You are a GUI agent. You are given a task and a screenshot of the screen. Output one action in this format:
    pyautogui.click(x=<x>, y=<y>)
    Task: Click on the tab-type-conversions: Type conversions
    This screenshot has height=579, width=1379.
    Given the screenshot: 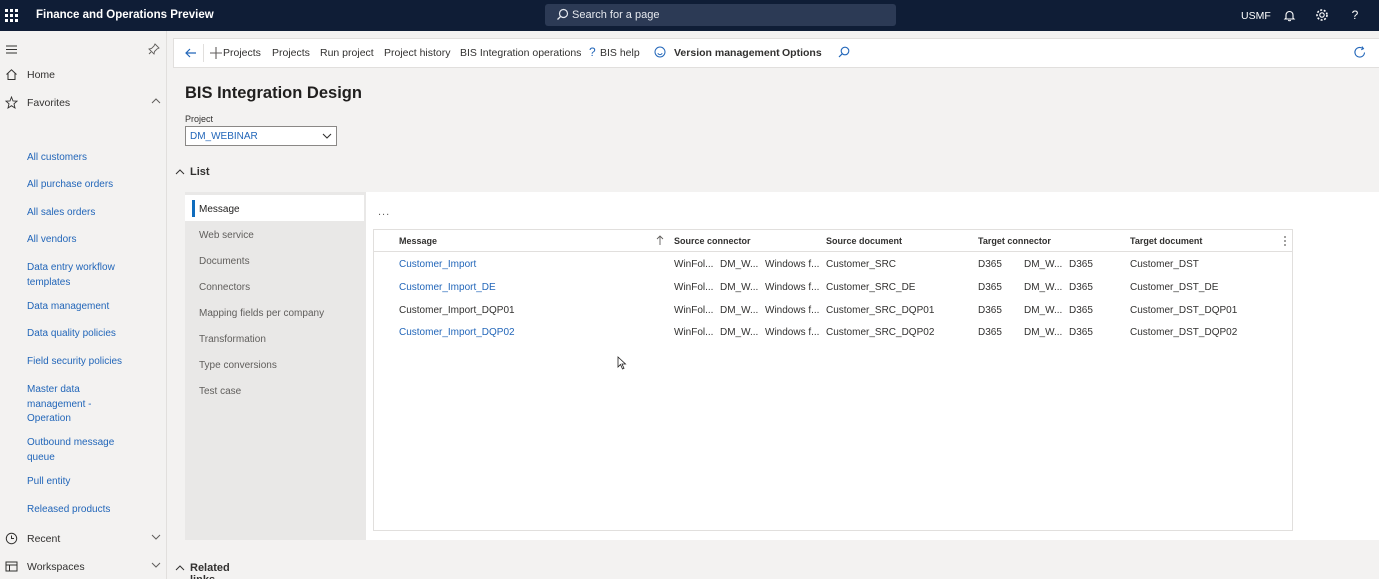 What is the action you would take?
    pyautogui.click(x=274, y=364)
    